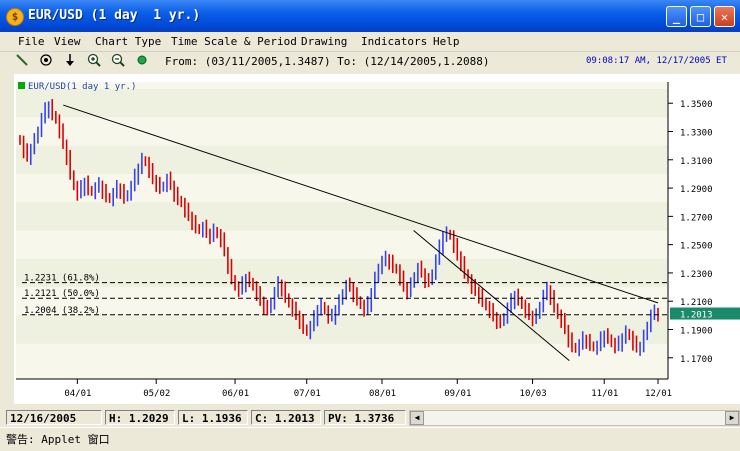 The image size is (740, 451). I want to click on status-close: C: 1.2013, so click(286, 417).